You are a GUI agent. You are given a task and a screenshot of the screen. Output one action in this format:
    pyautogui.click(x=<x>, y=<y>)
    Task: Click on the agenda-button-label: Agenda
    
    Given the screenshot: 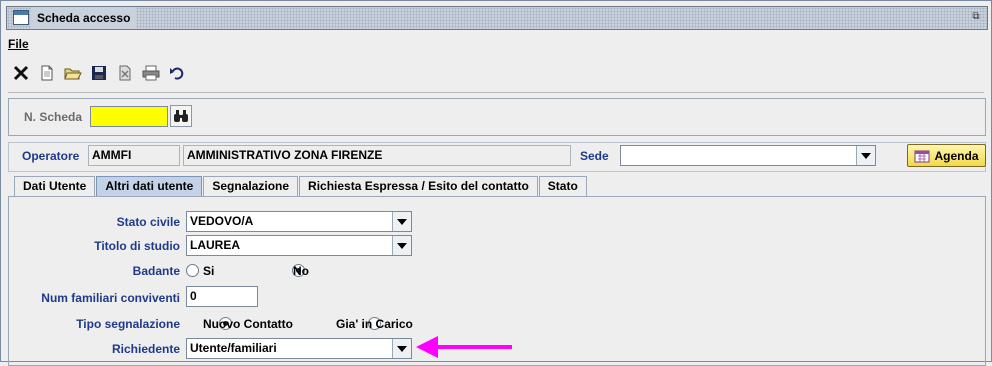 What is the action you would take?
    pyautogui.click(x=956, y=155)
    